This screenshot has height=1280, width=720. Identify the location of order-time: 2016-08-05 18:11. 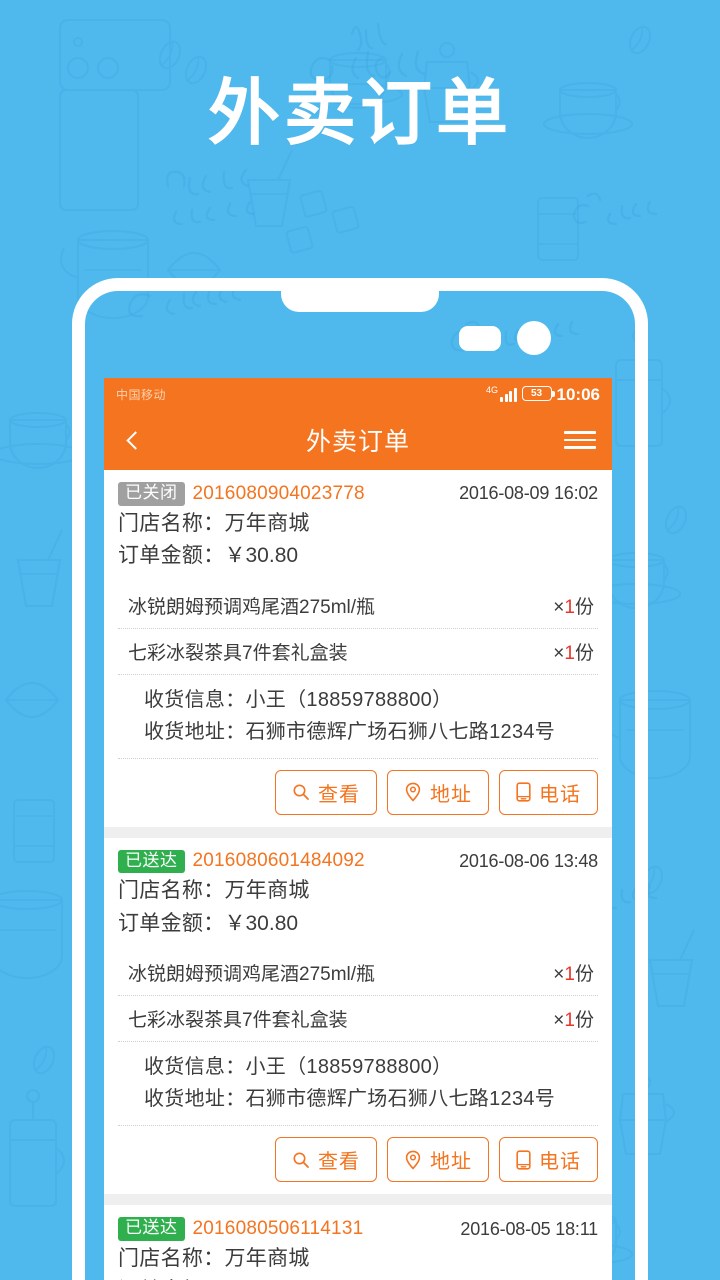
(529, 1228).